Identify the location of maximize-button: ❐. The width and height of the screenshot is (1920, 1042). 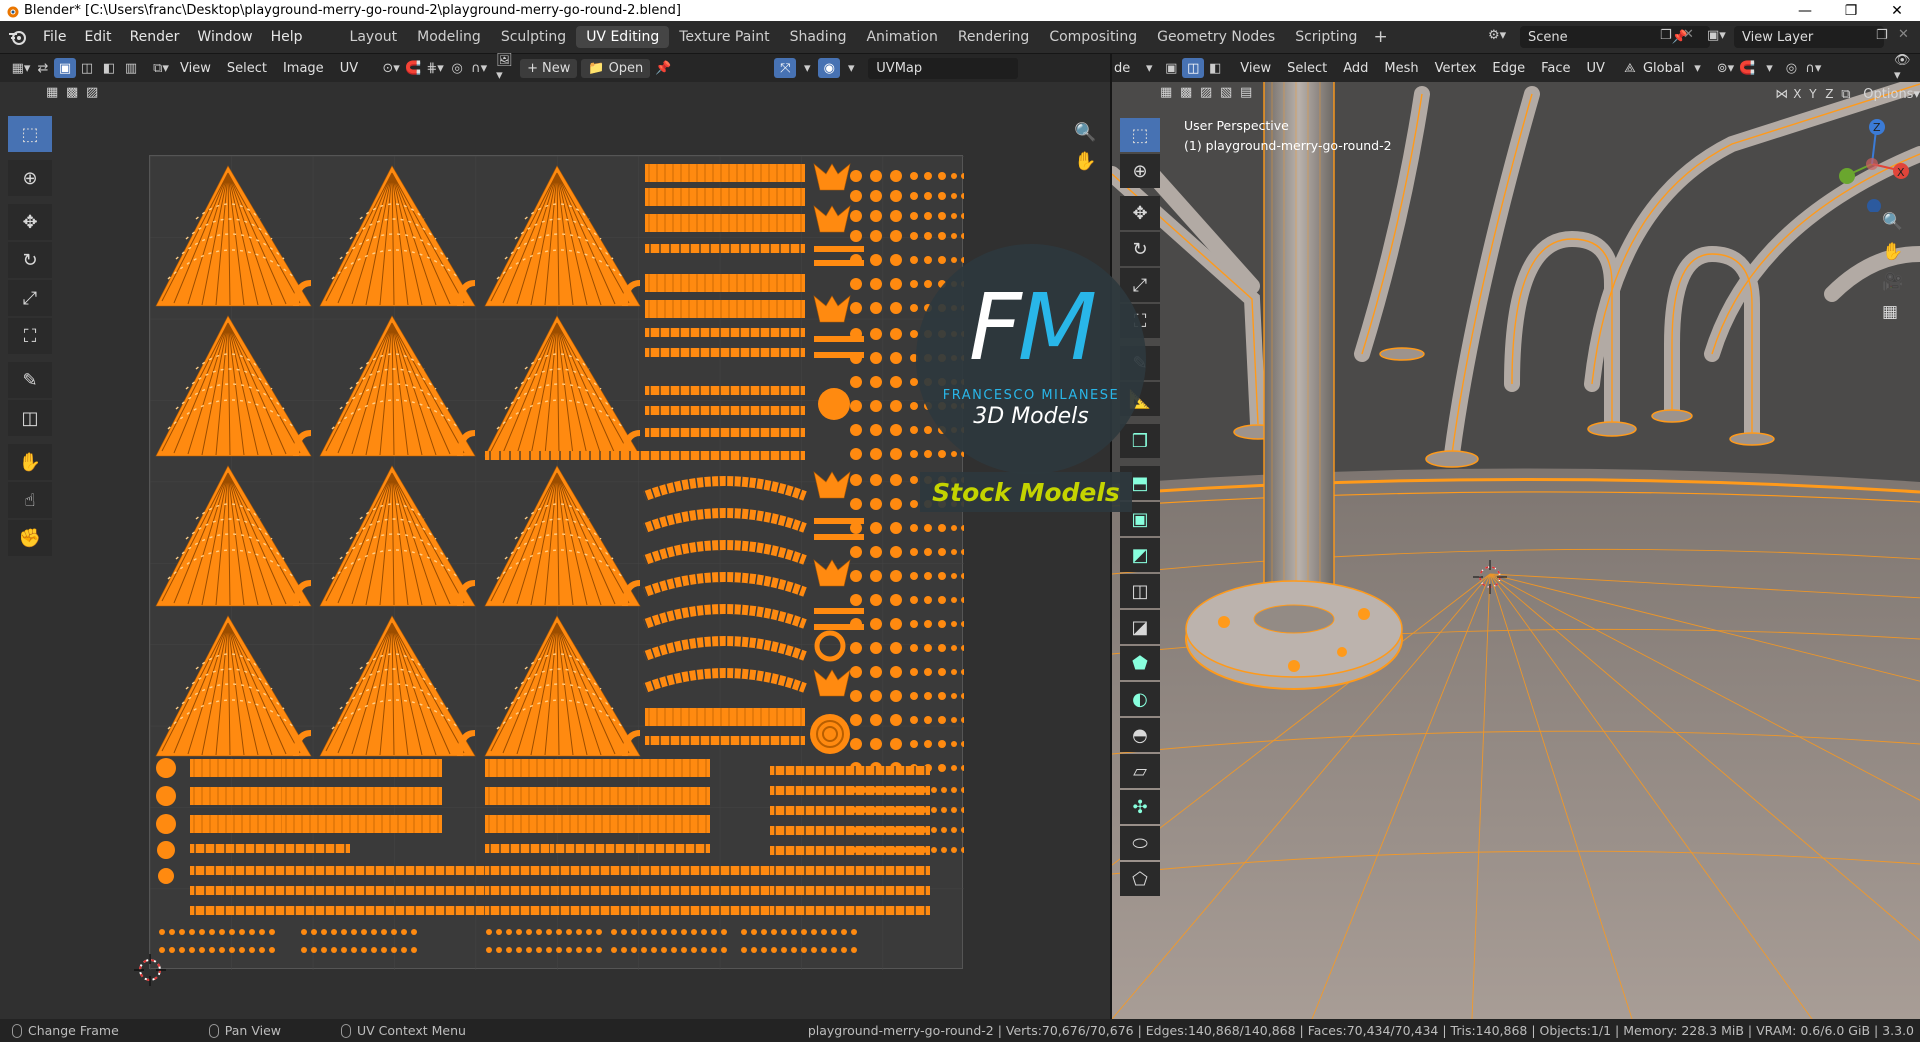
(1851, 11).